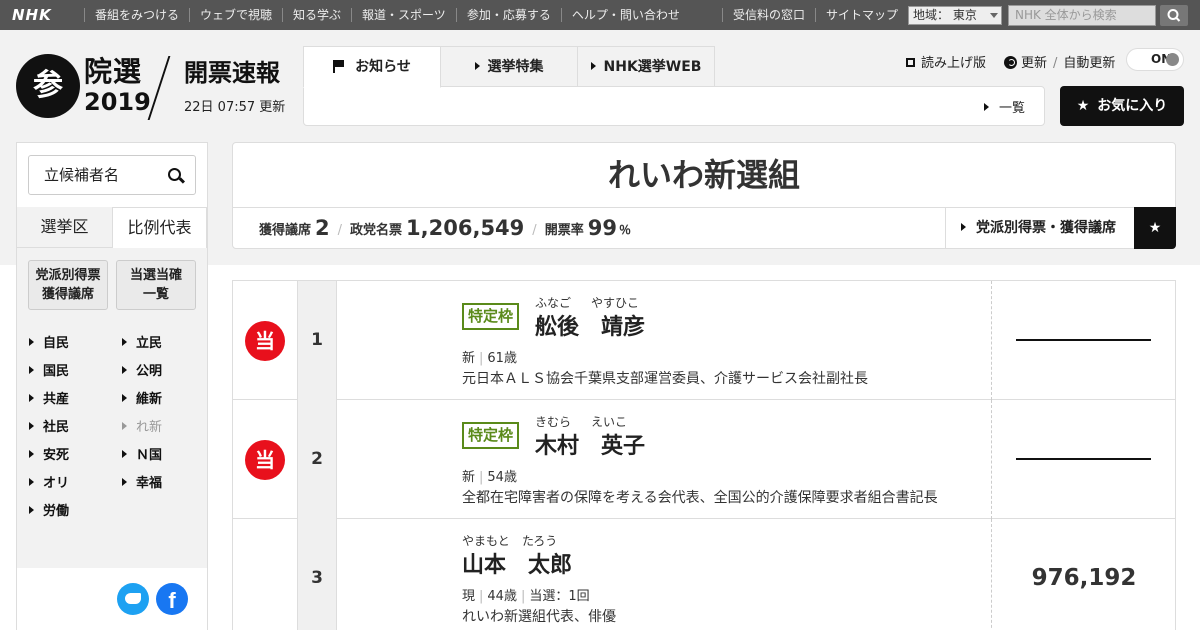  What do you see at coordinates (465, 228) in the screenshot?
I see `party-votes-value: 1,206,549` at bounding box center [465, 228].